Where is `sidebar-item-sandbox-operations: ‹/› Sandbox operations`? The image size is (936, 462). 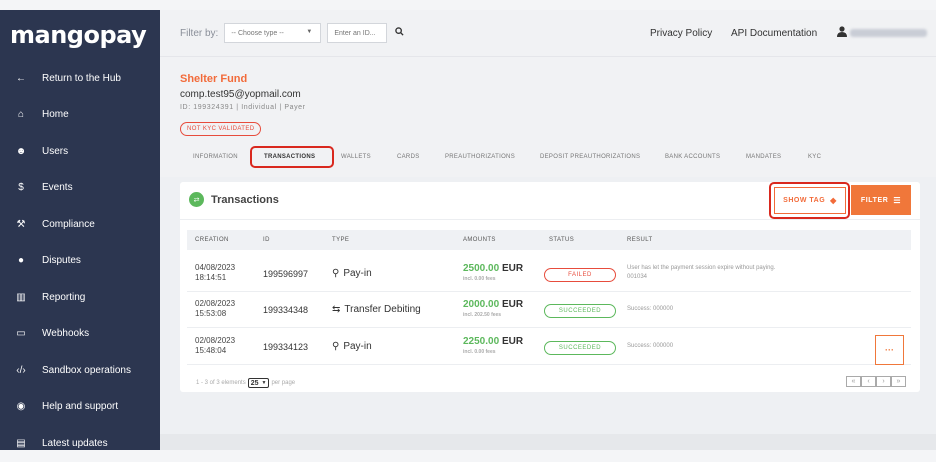
sidebar-item-sandbox-operations: ‹/› Sandbox operations is located at coordinates (80, 370).